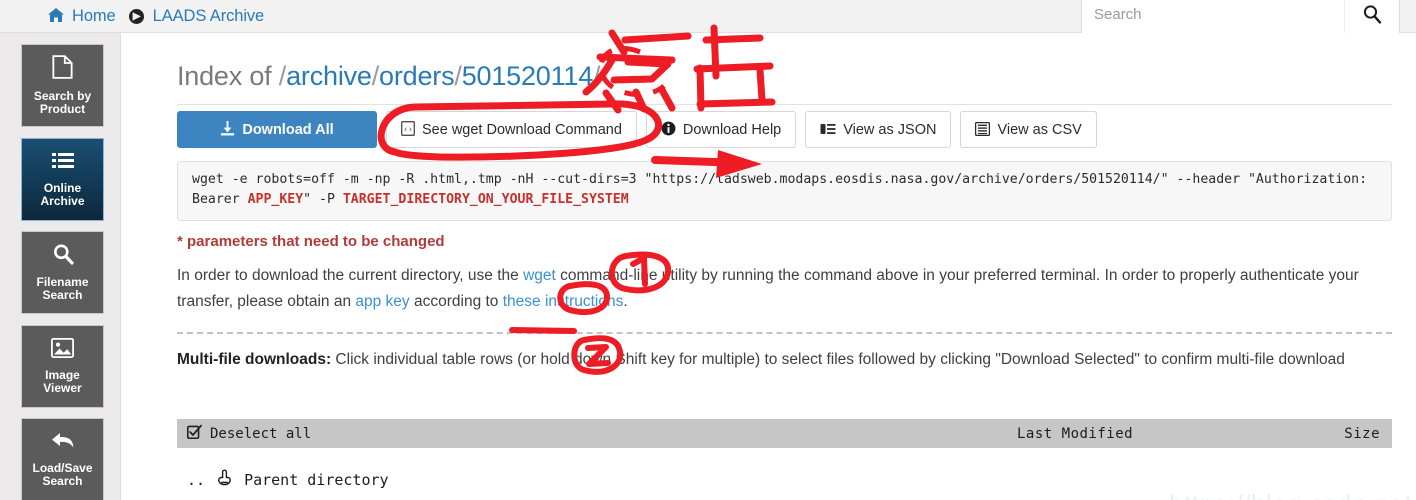 The image size is (1416, 500). Describe the element at coordinates (254, 359) in the screenshot. I see `multi-file-label: Multi-file downloads:` at that location.